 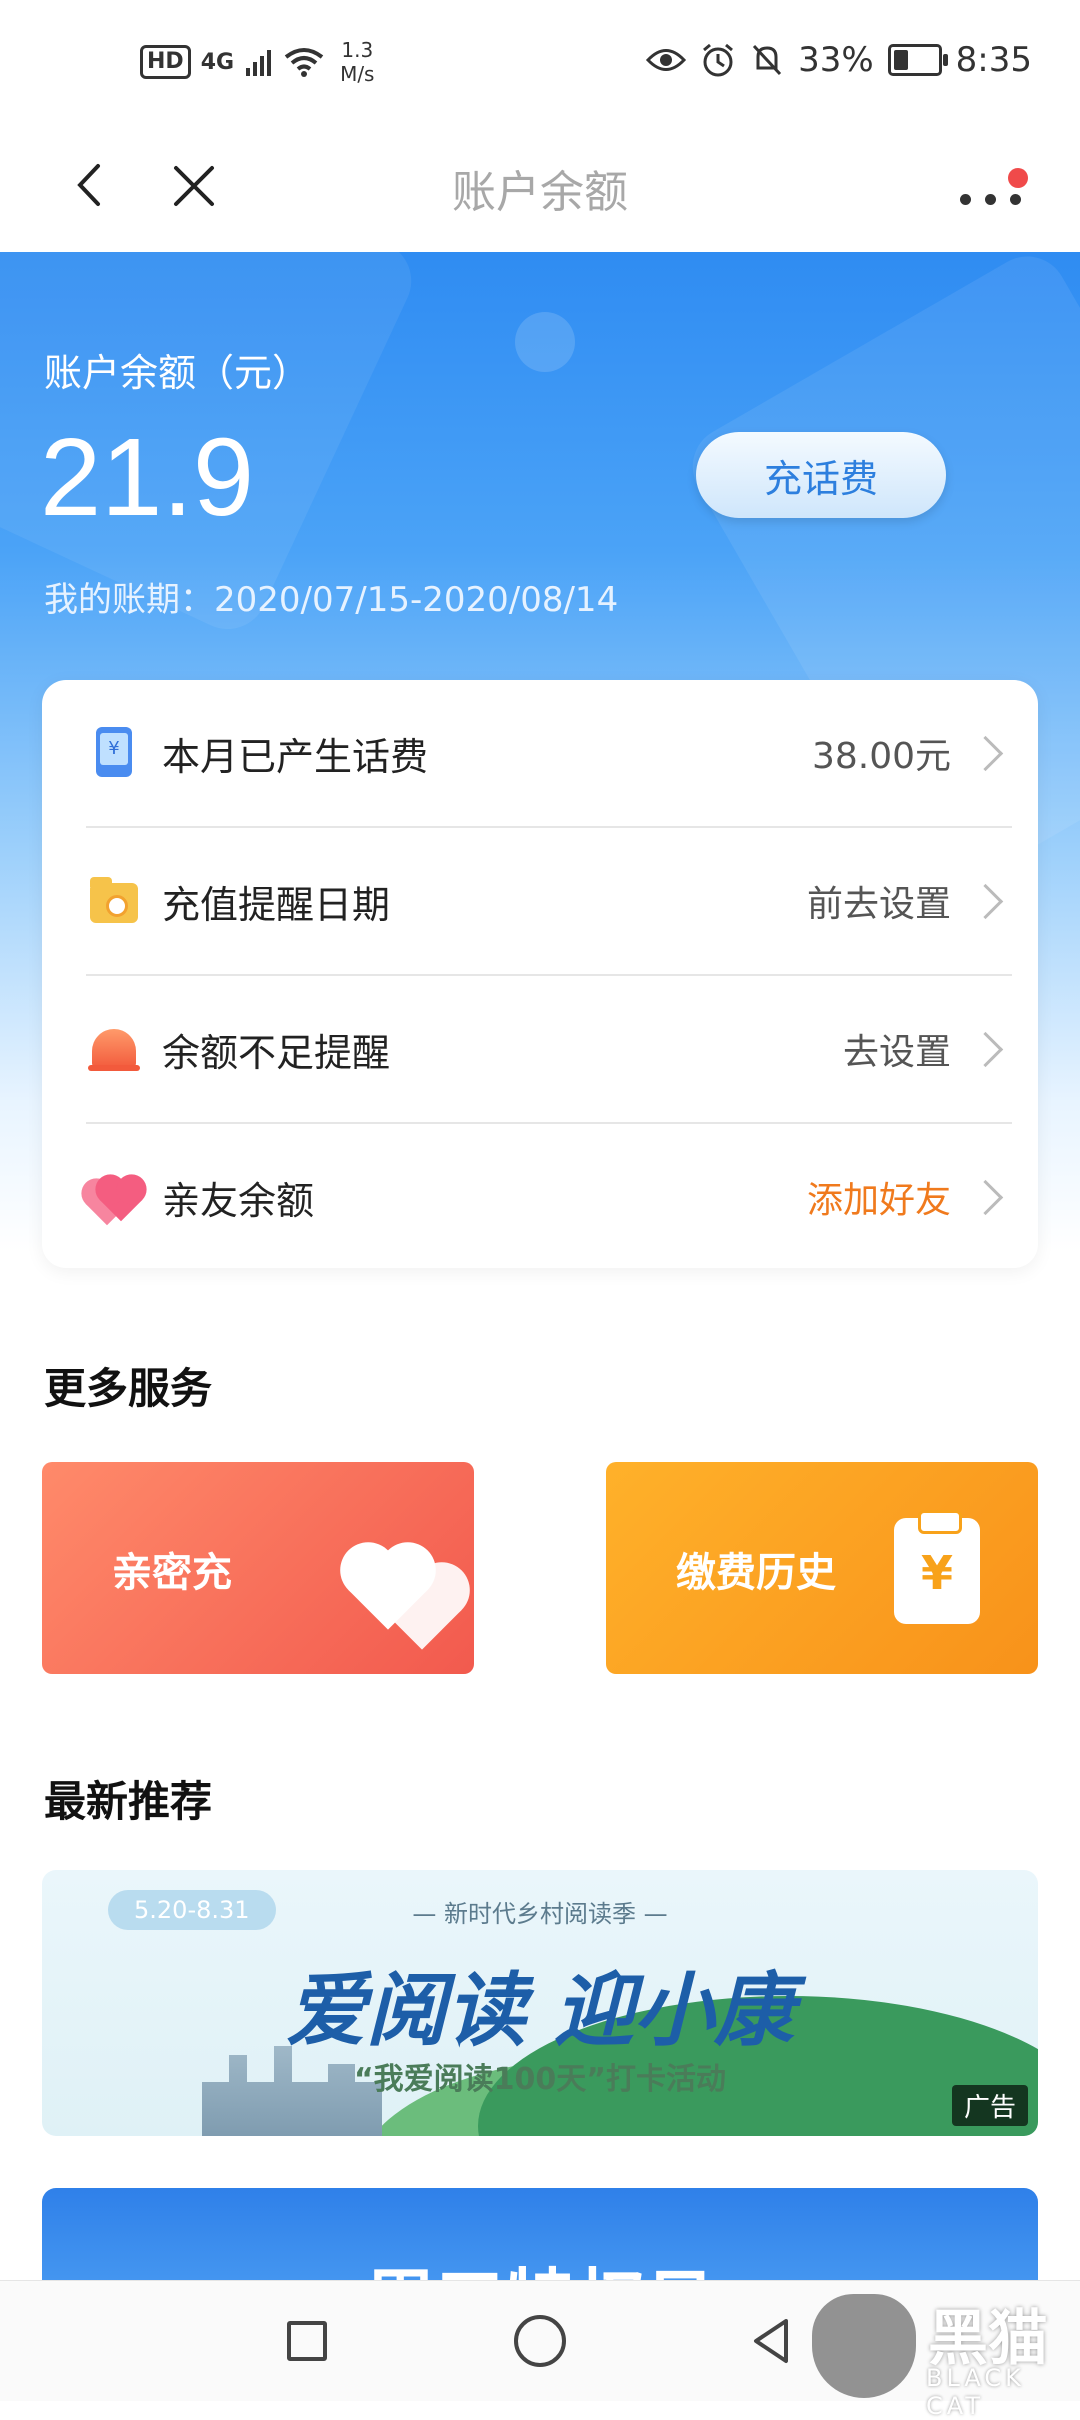 I want to click on speed-value: 1.3, so click(x=357, y=50).